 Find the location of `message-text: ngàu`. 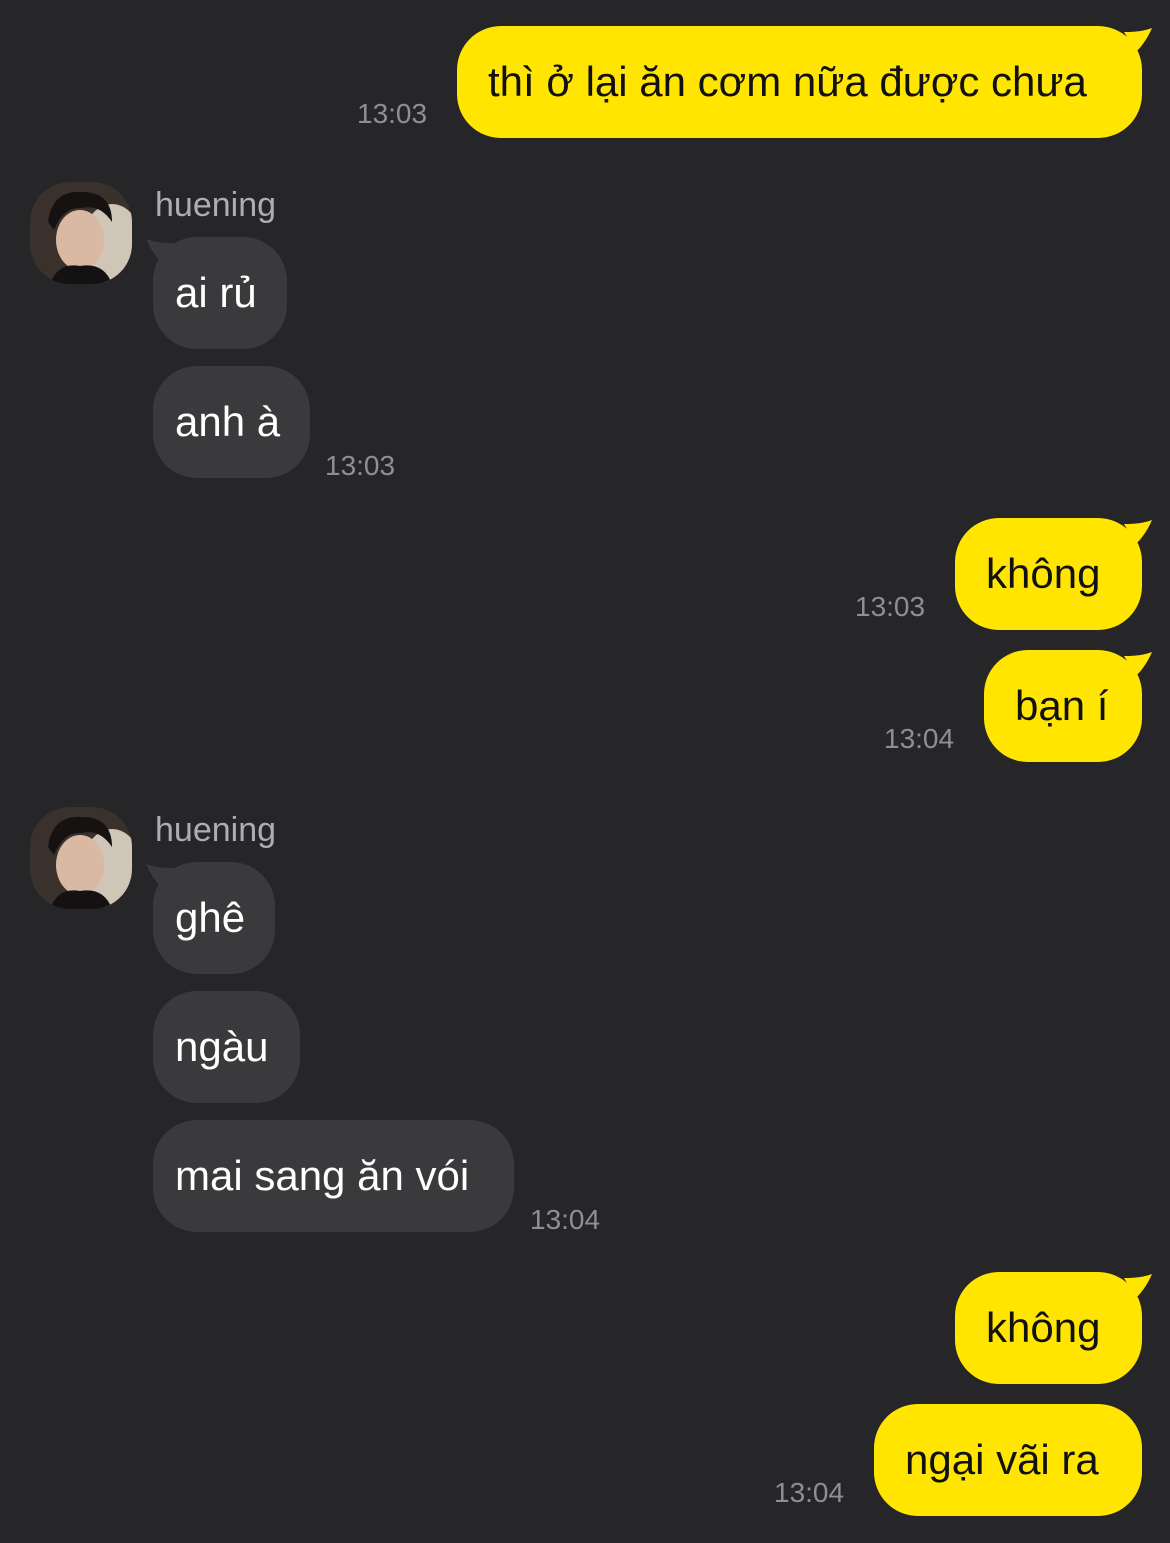

message-text: ngàu is located at coordinates (222, 1046).